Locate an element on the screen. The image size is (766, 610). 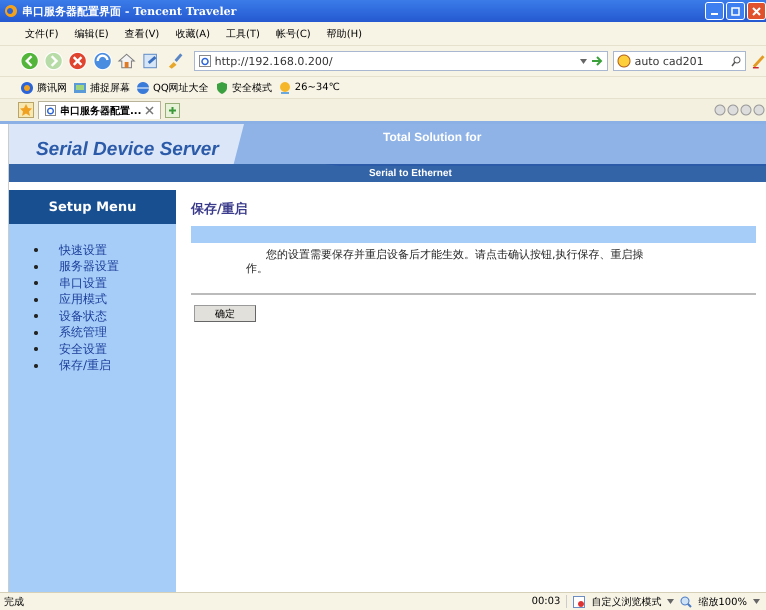
search-field: auto cad201 is located at coordinates (679, 61).